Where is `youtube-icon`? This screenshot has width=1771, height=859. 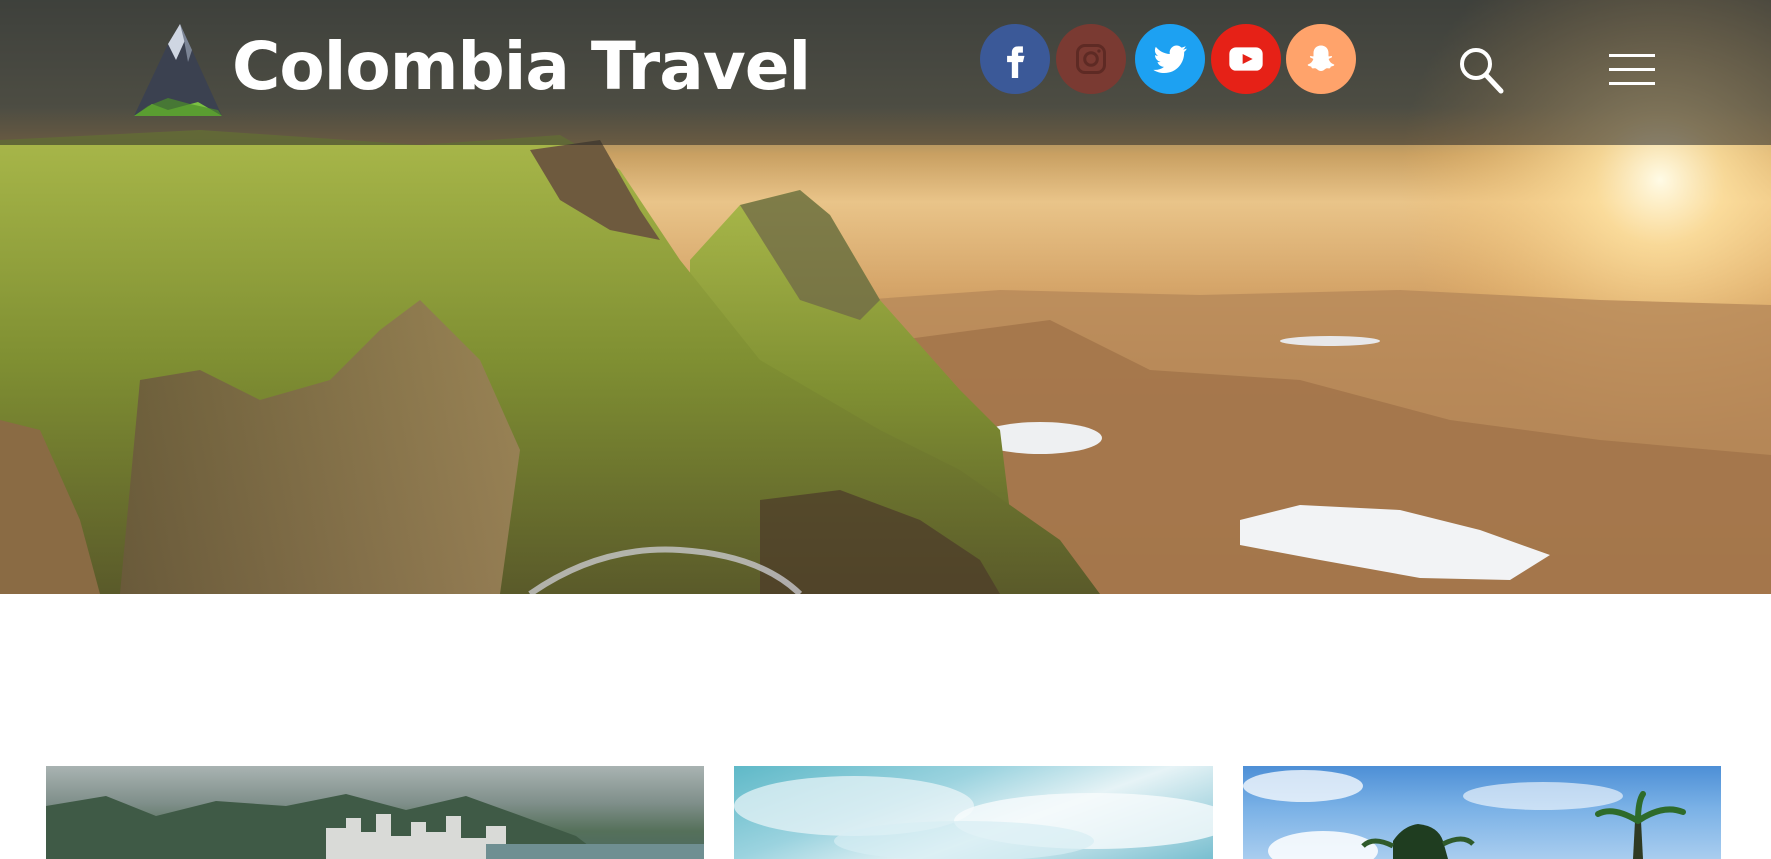
youtube-icon is located at coordinates (1246, 59).